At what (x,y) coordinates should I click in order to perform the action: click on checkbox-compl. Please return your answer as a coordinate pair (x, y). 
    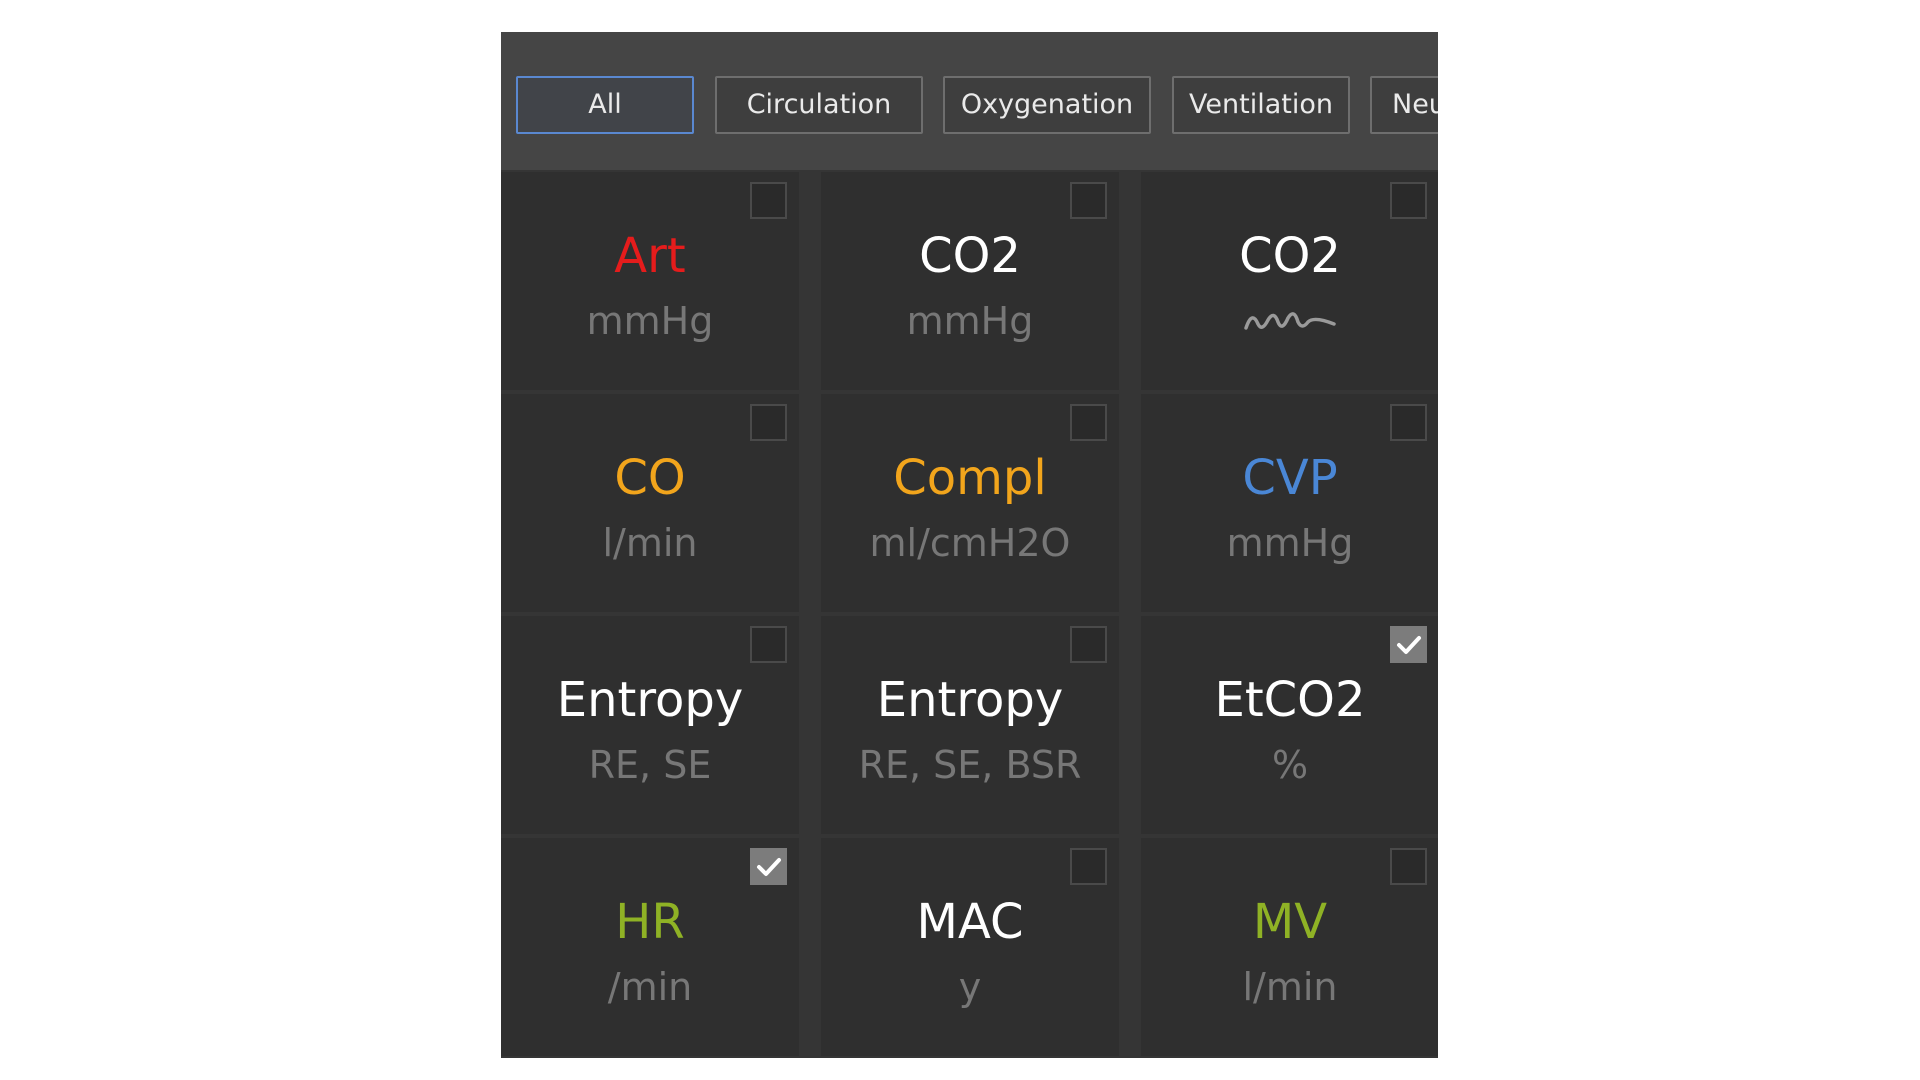
    Looking at the image, I should click on (1088, 422).